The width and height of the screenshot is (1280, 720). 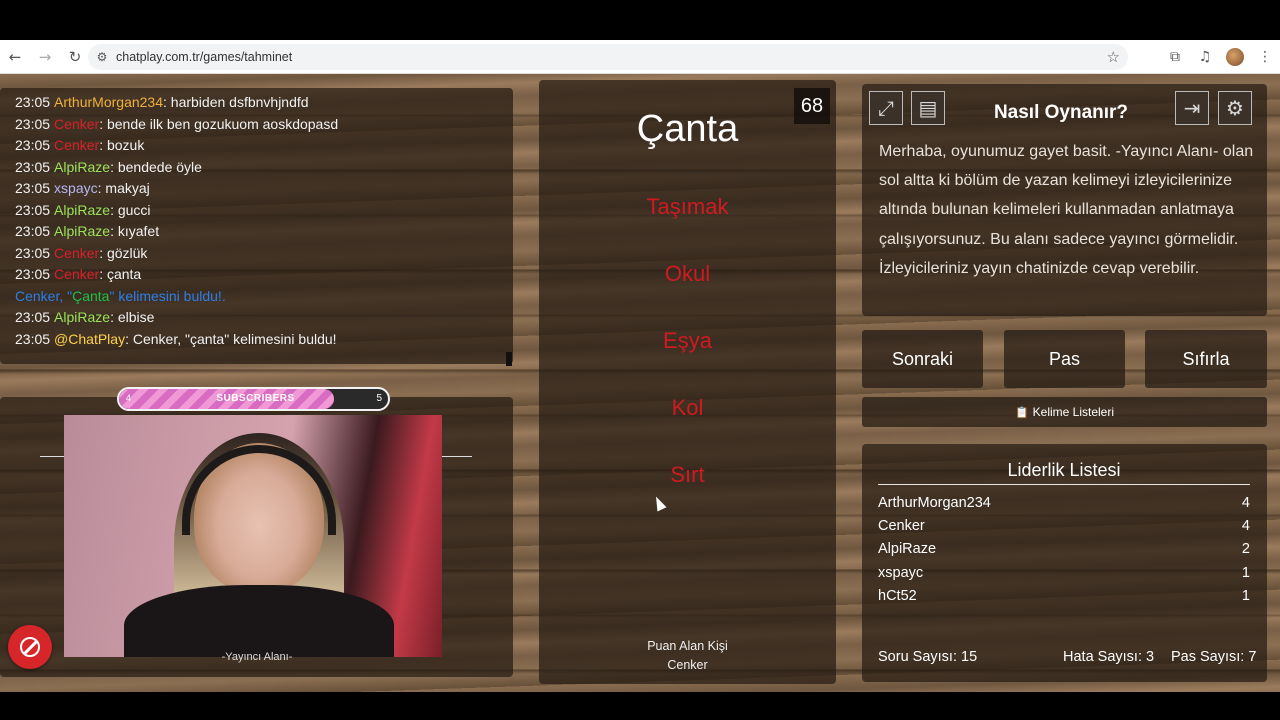 I want to click on leaderboard-divider, so click(x=1064, y=484).